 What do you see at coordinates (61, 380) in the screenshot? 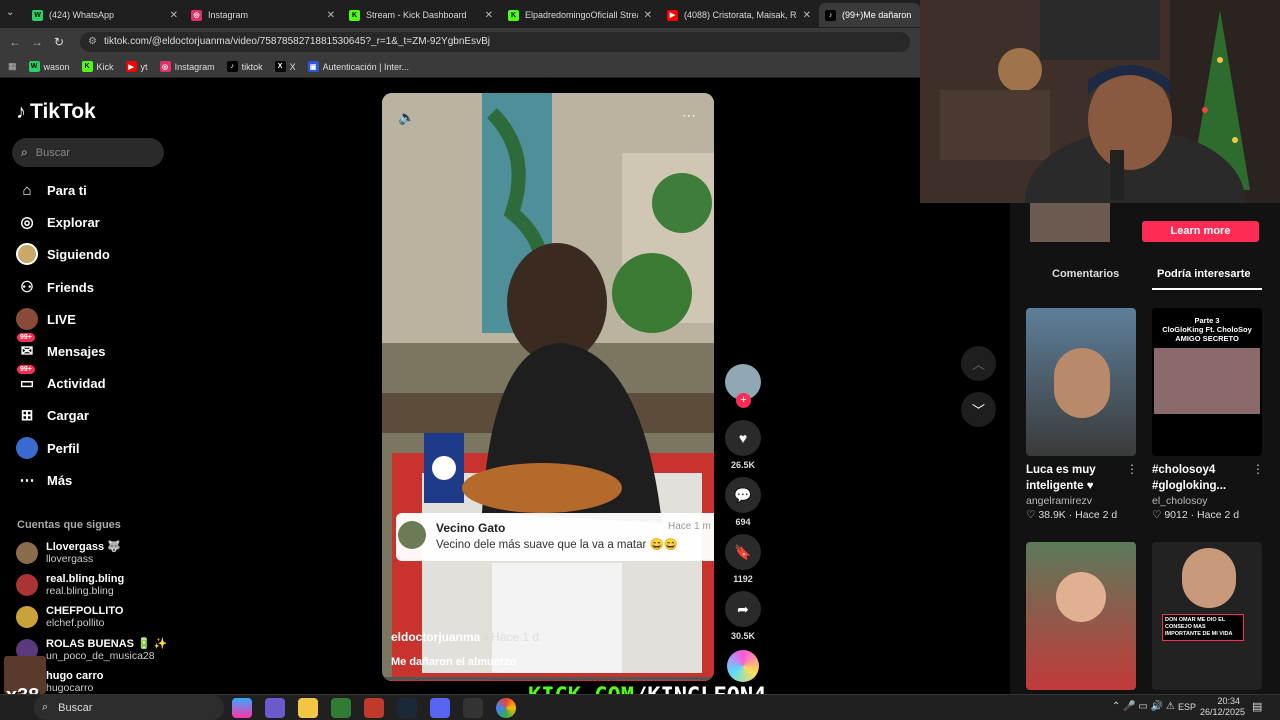
I see `nav-actividad: ▭ 99+ Actividad` at bounding box center [61, 380].